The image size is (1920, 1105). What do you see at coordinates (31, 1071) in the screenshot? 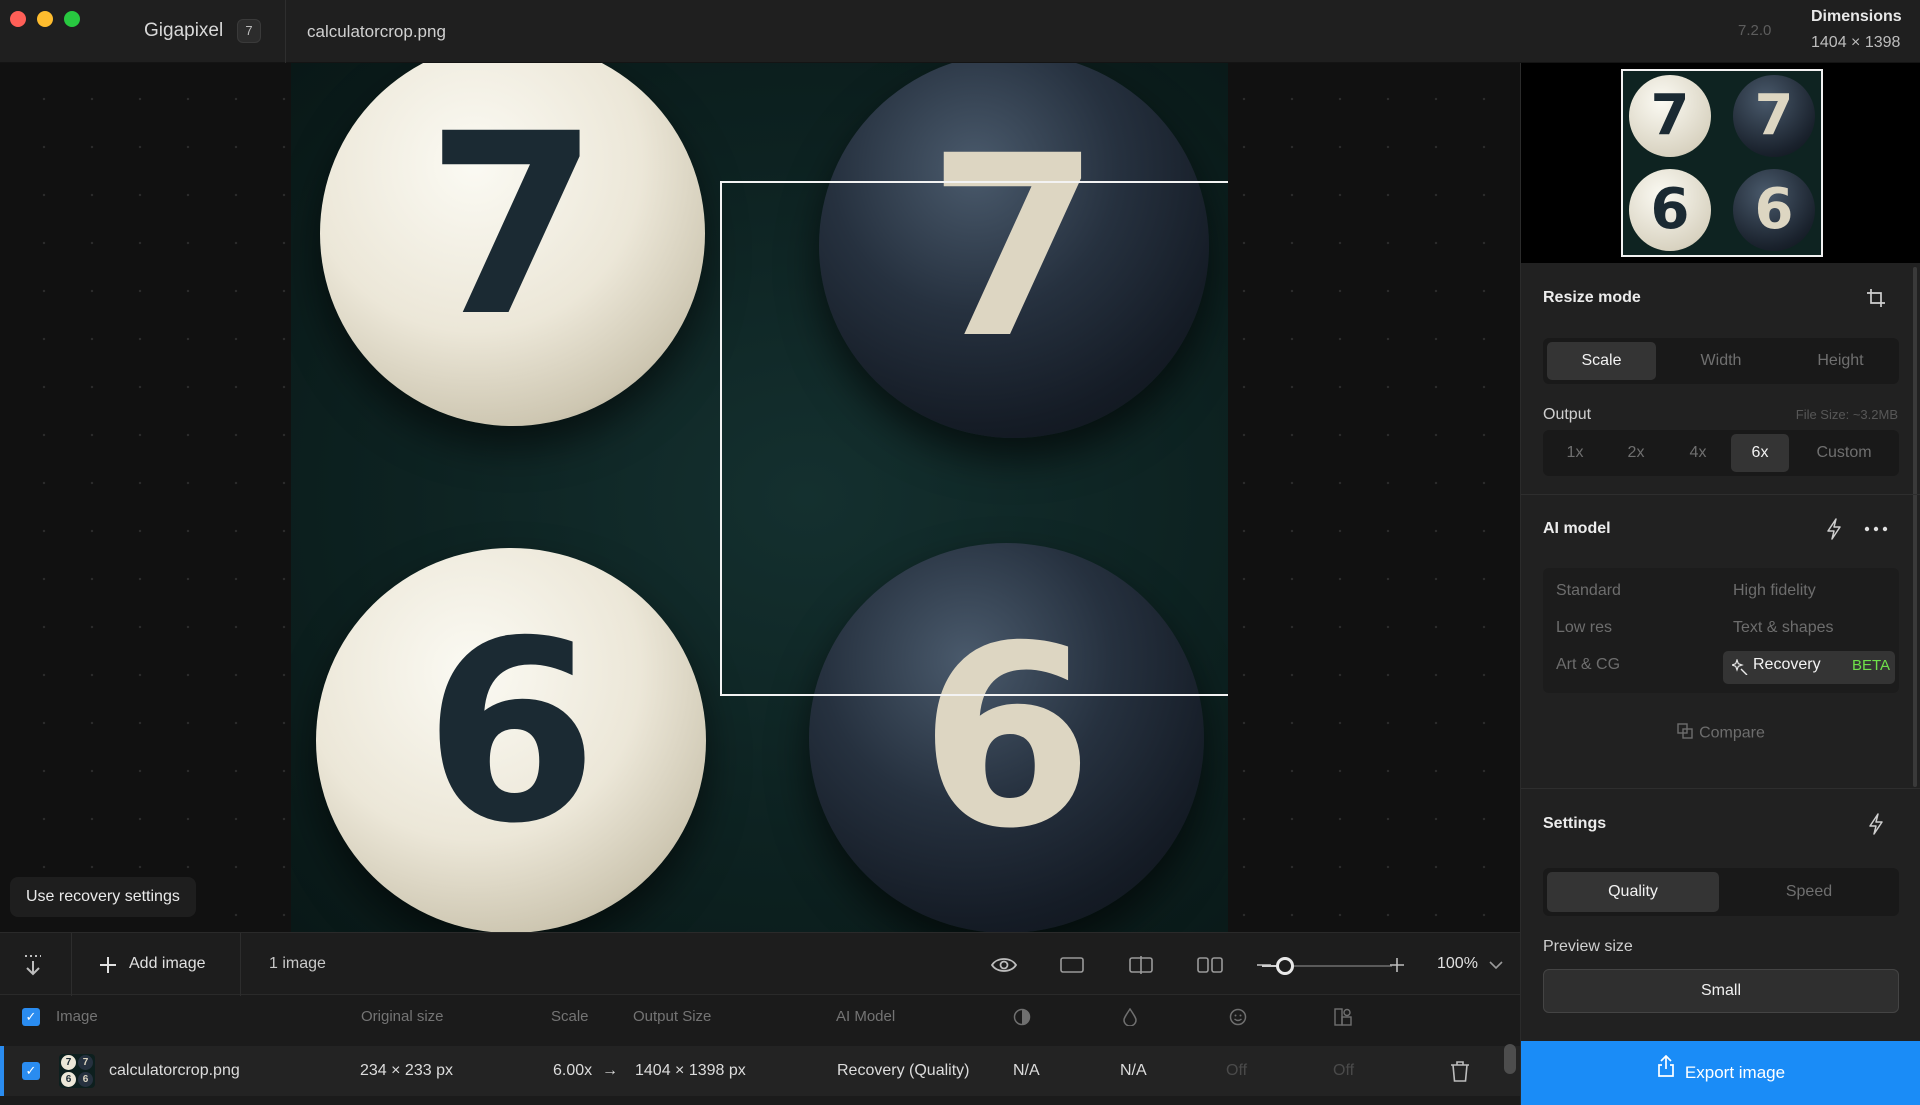
I see `row-checkbox: ✓` at bounding box center [31, 1071].